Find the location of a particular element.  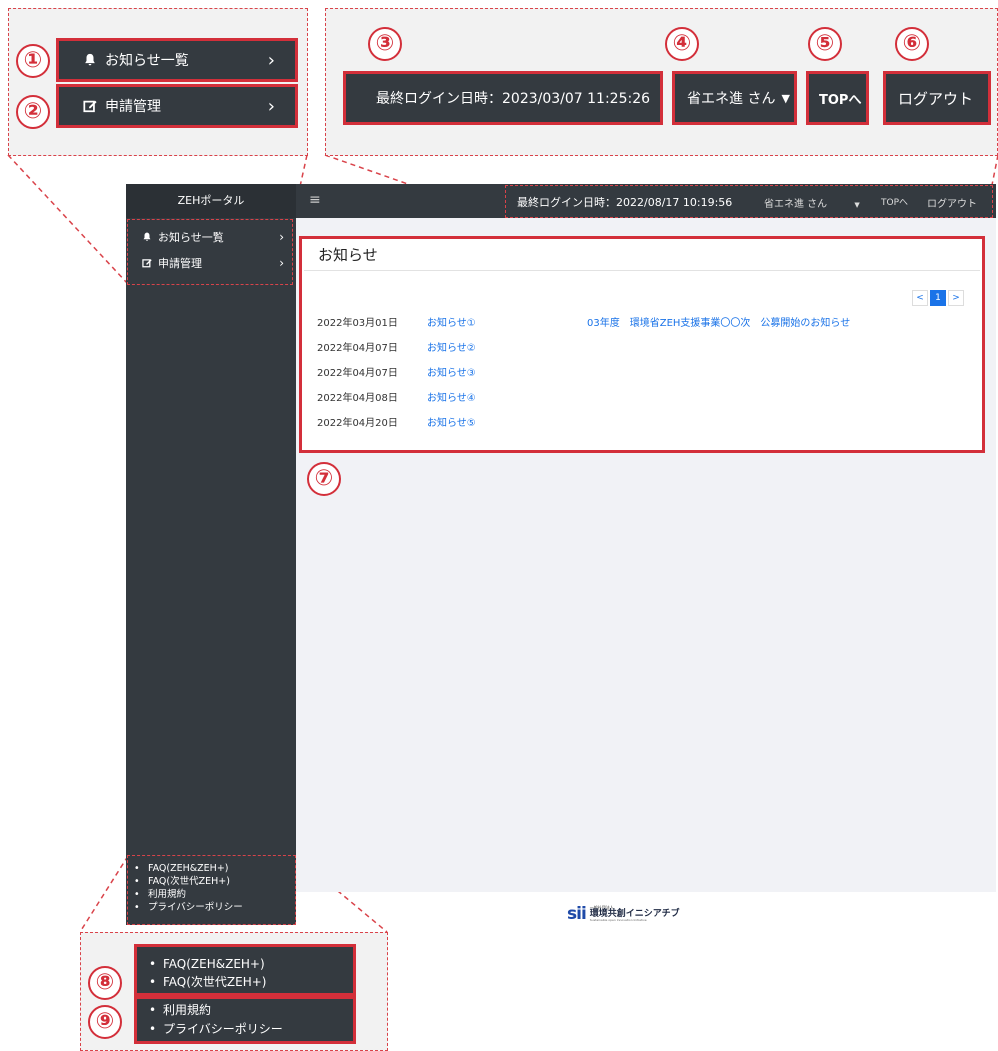

sidebar-menu: お知らせ一覧 › 申請管理 › is located at coordinates (211, 250).